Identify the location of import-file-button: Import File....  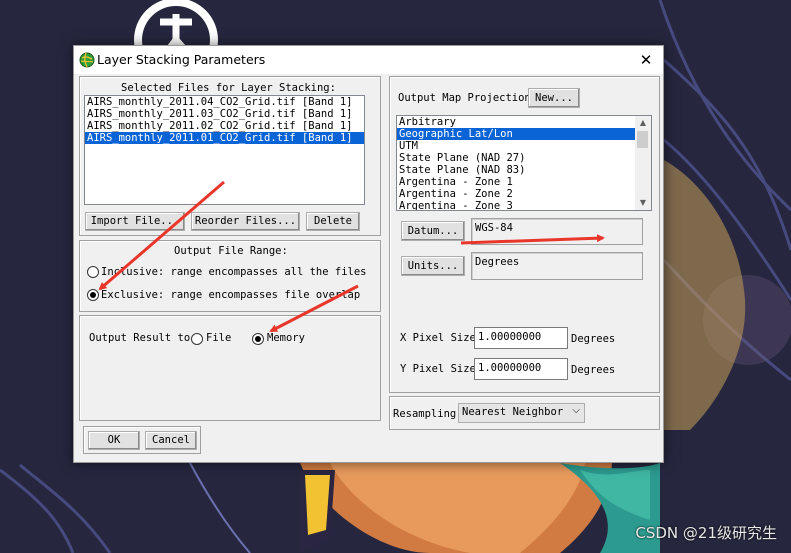
(135, 221).